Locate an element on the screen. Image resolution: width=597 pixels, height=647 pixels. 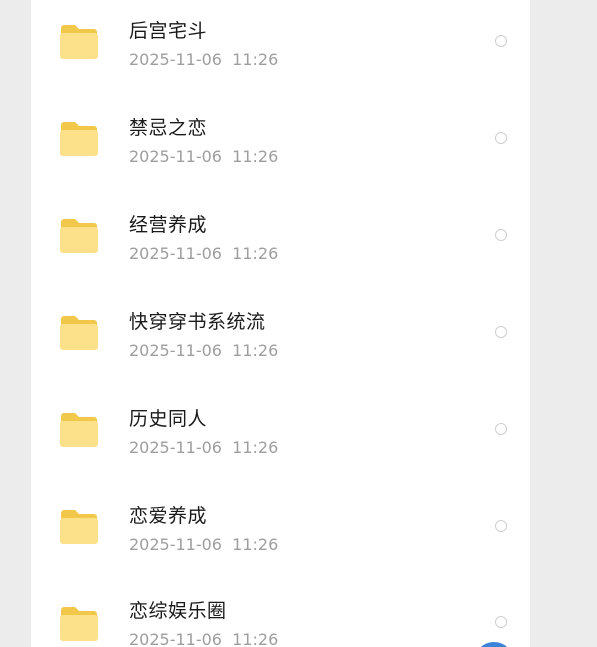
list-item: 经营养成 2025-11-06 11:26 is located at coordinates (280, 222).